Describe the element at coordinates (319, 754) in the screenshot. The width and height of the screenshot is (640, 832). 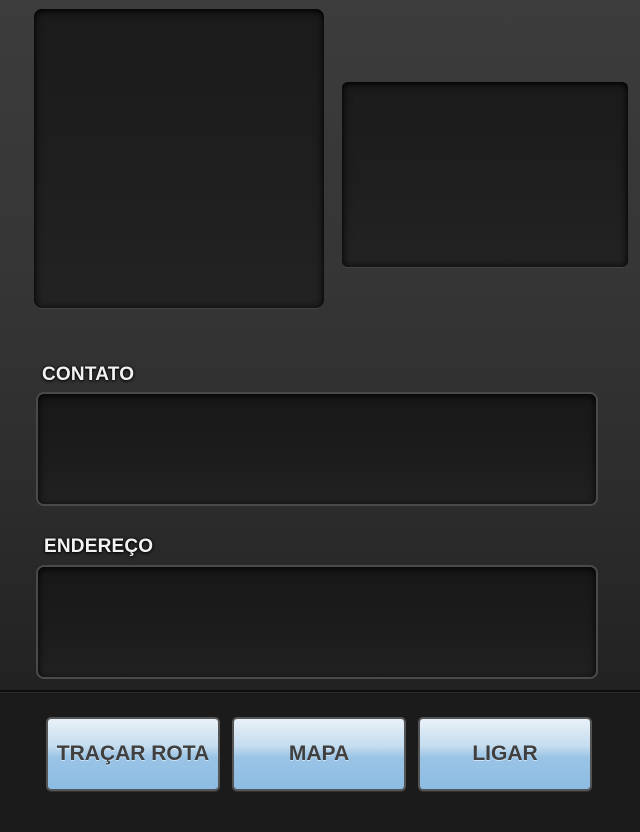
I see `map-button: MAPA` at that location.